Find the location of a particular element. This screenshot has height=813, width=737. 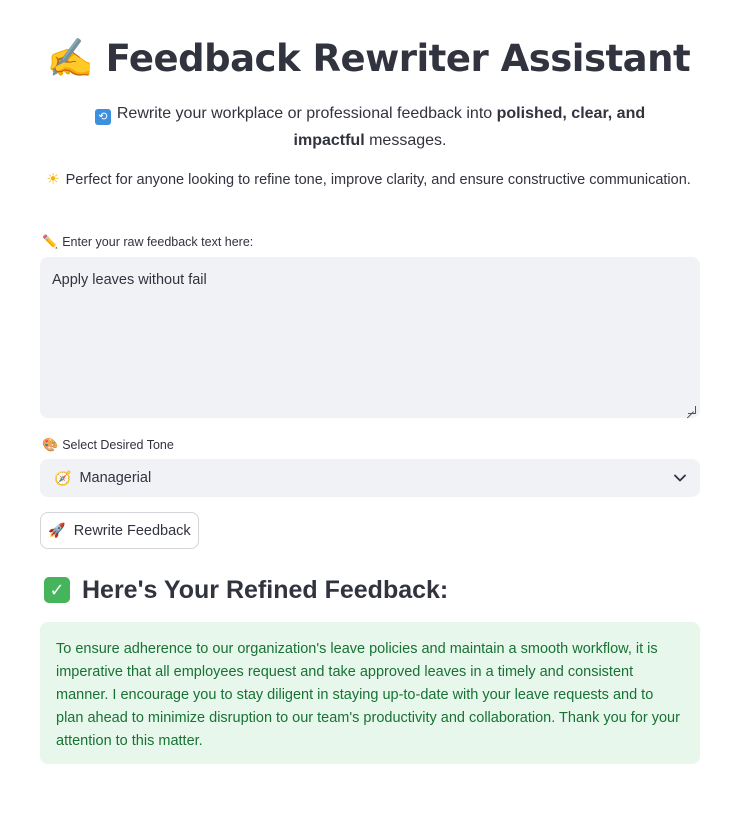

check-mark-icon: ✓ is located at coordinates (57, 590).